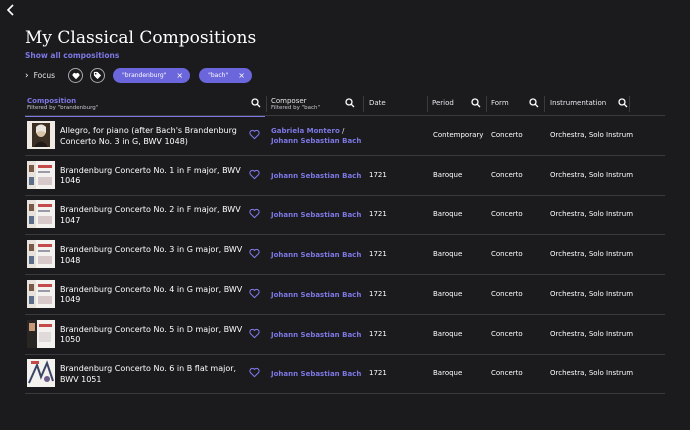  Describe the element at coordinates (144, 75) in the screenshot. I see `filter-chip-label: "brandenburg"` at that location.